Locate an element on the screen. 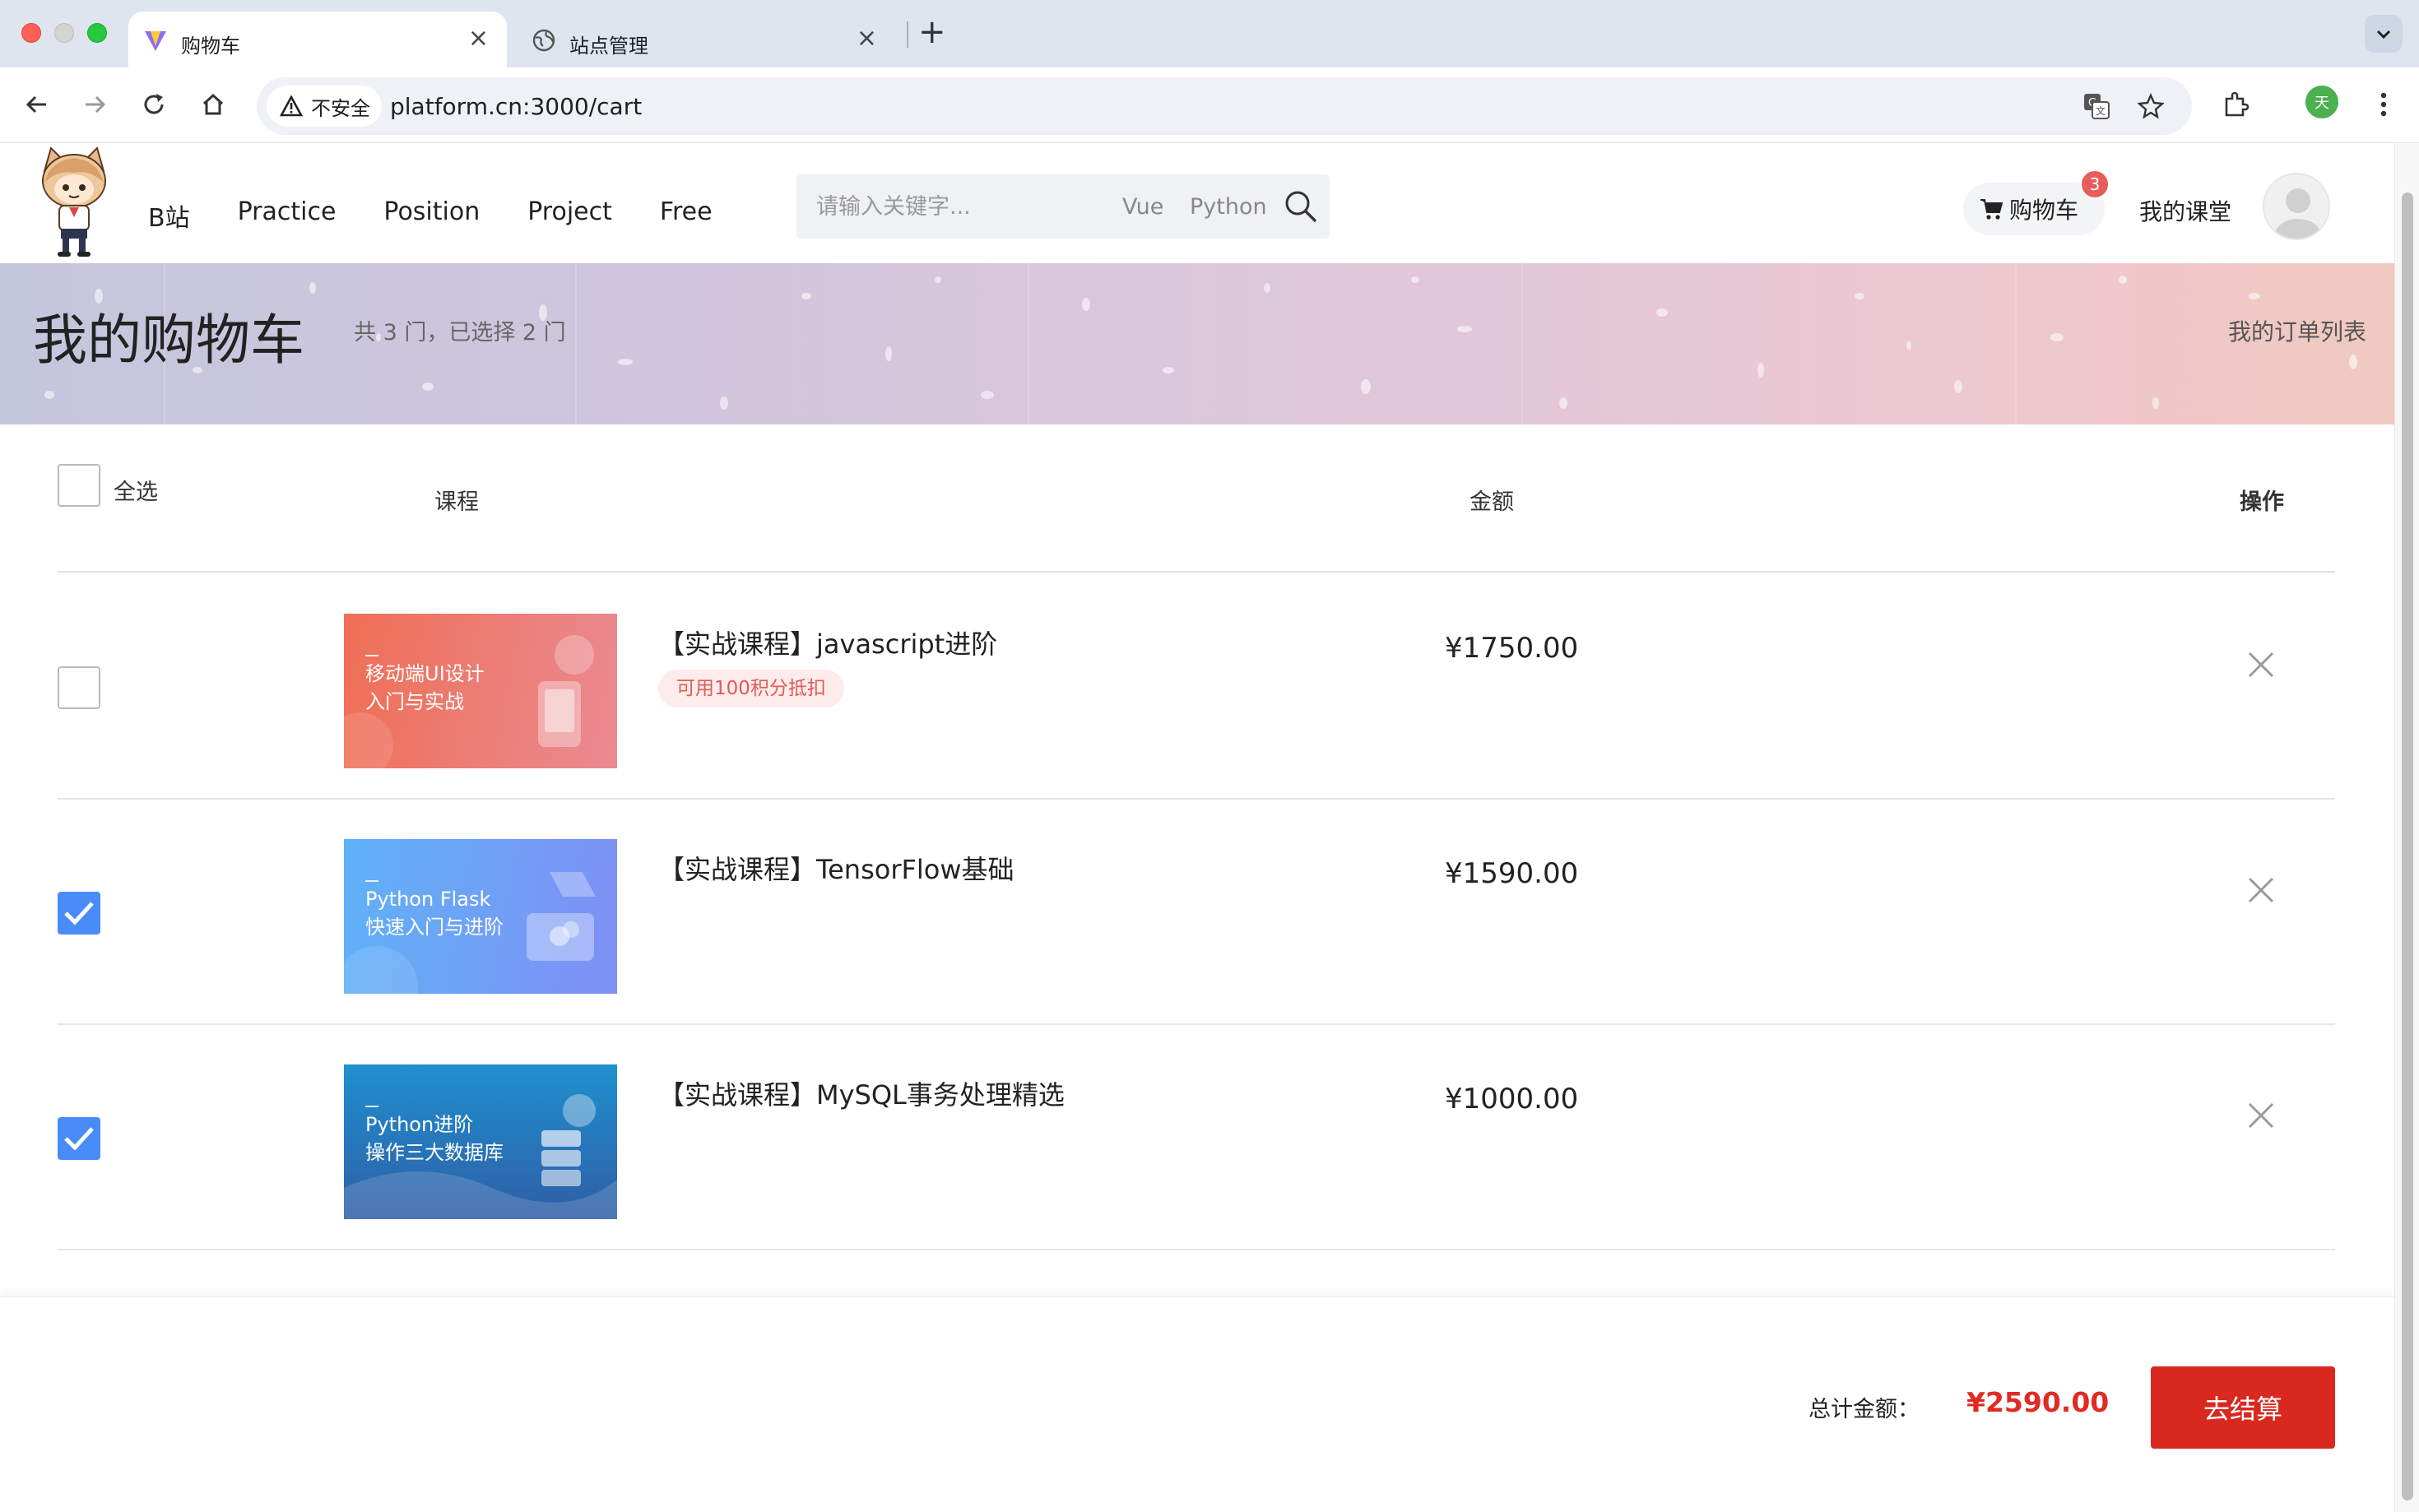 The image size is (2419, 1512). nav-item-bilibili: B站 is located at coordinates (169, 215).